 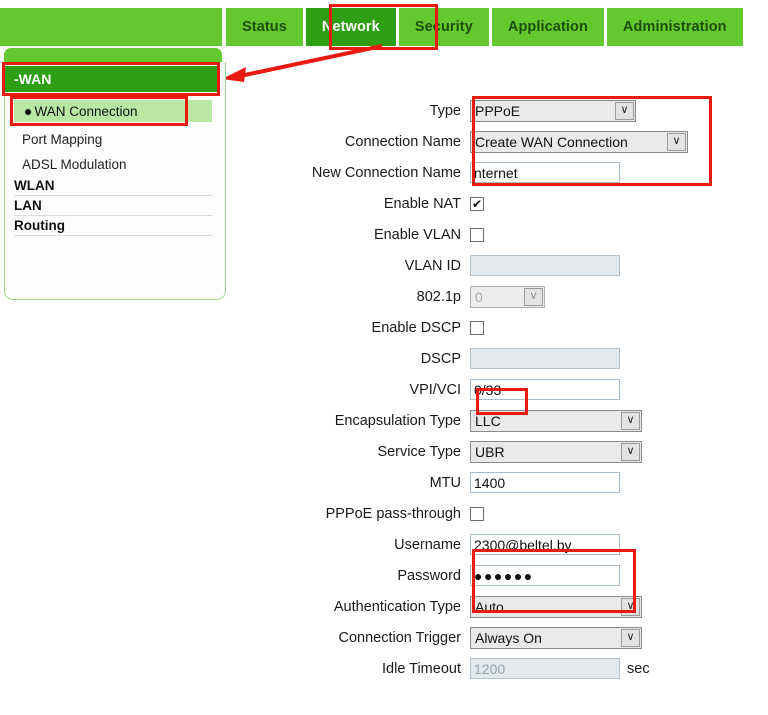 What do you see at coordinates (477, 327) in the screenshot?
I see `enable-dscp-checkbox` at bounding box center [477, 327].